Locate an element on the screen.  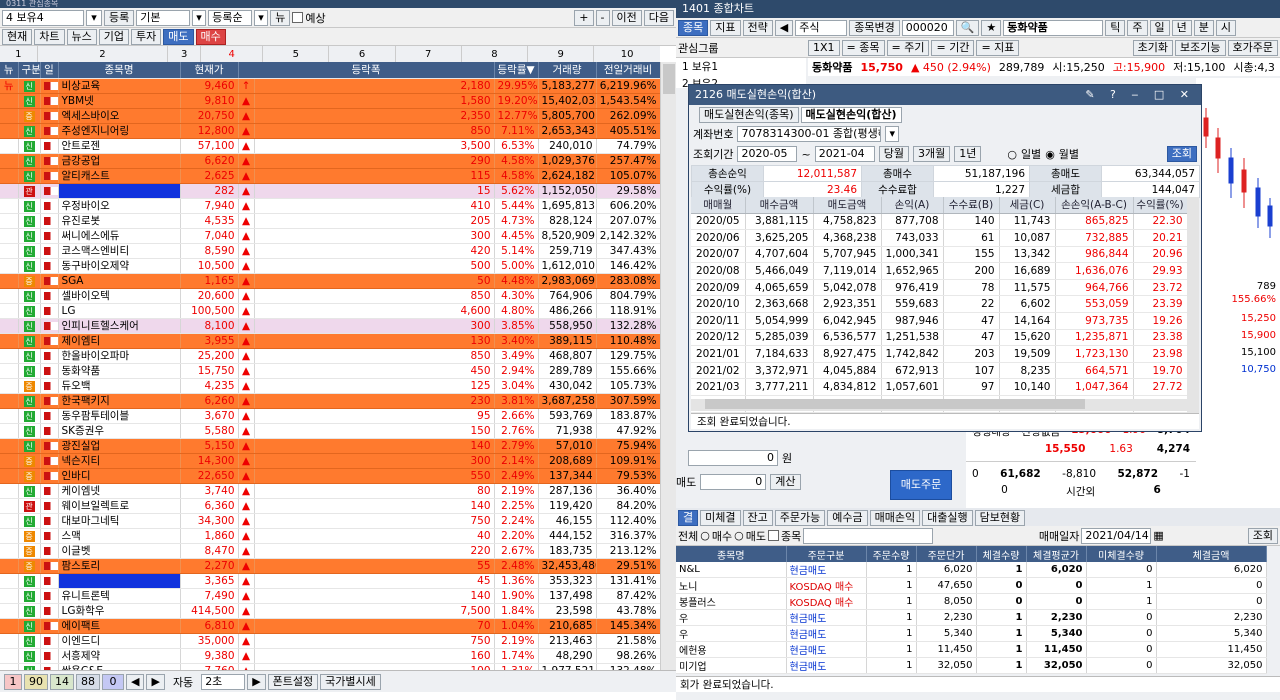
sort-dropdown-icon: ▾ is located at coordinates (261, 17).